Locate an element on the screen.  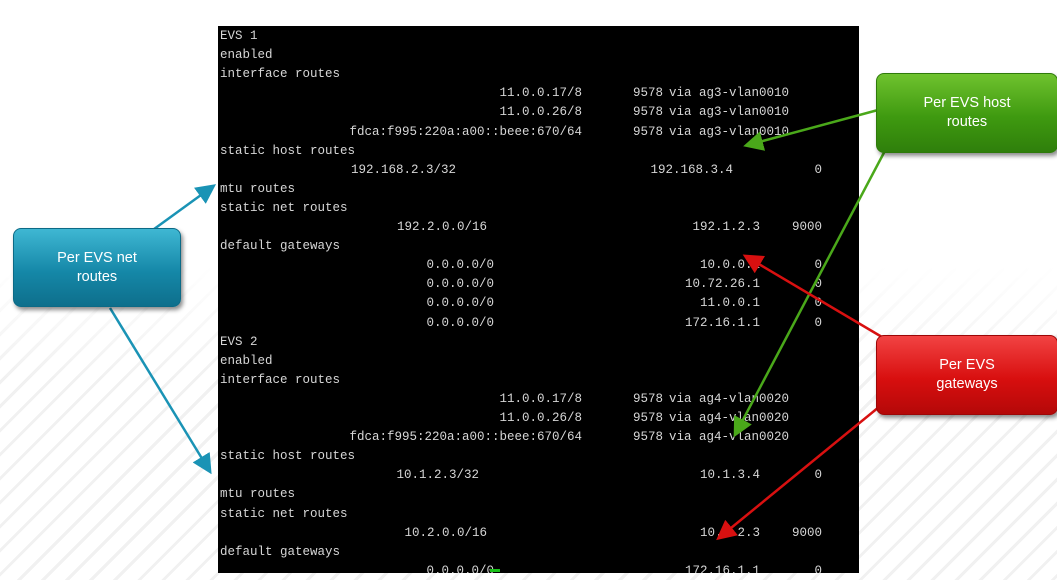
callout-per-evs-net-routes: Per EVS net routes is located at coordinates (97, 267).